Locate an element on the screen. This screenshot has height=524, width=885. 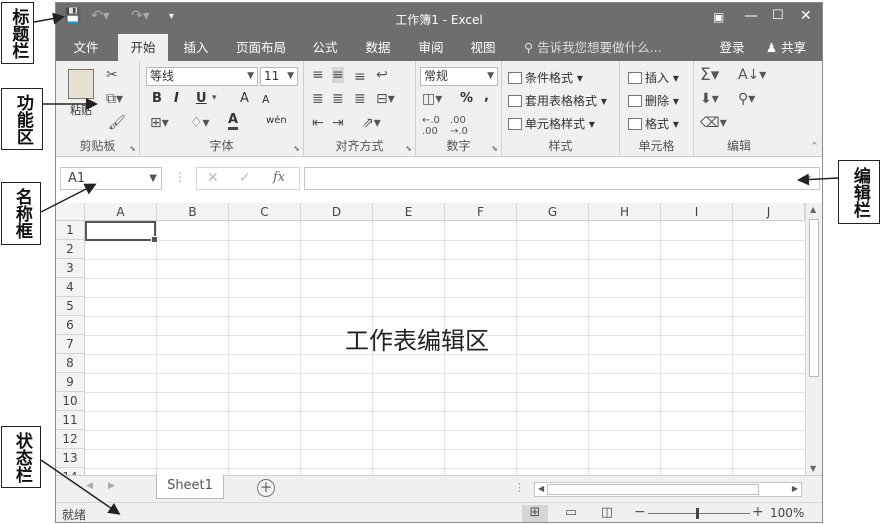
close-icon: ✕ is located at coordinates (806, 16).